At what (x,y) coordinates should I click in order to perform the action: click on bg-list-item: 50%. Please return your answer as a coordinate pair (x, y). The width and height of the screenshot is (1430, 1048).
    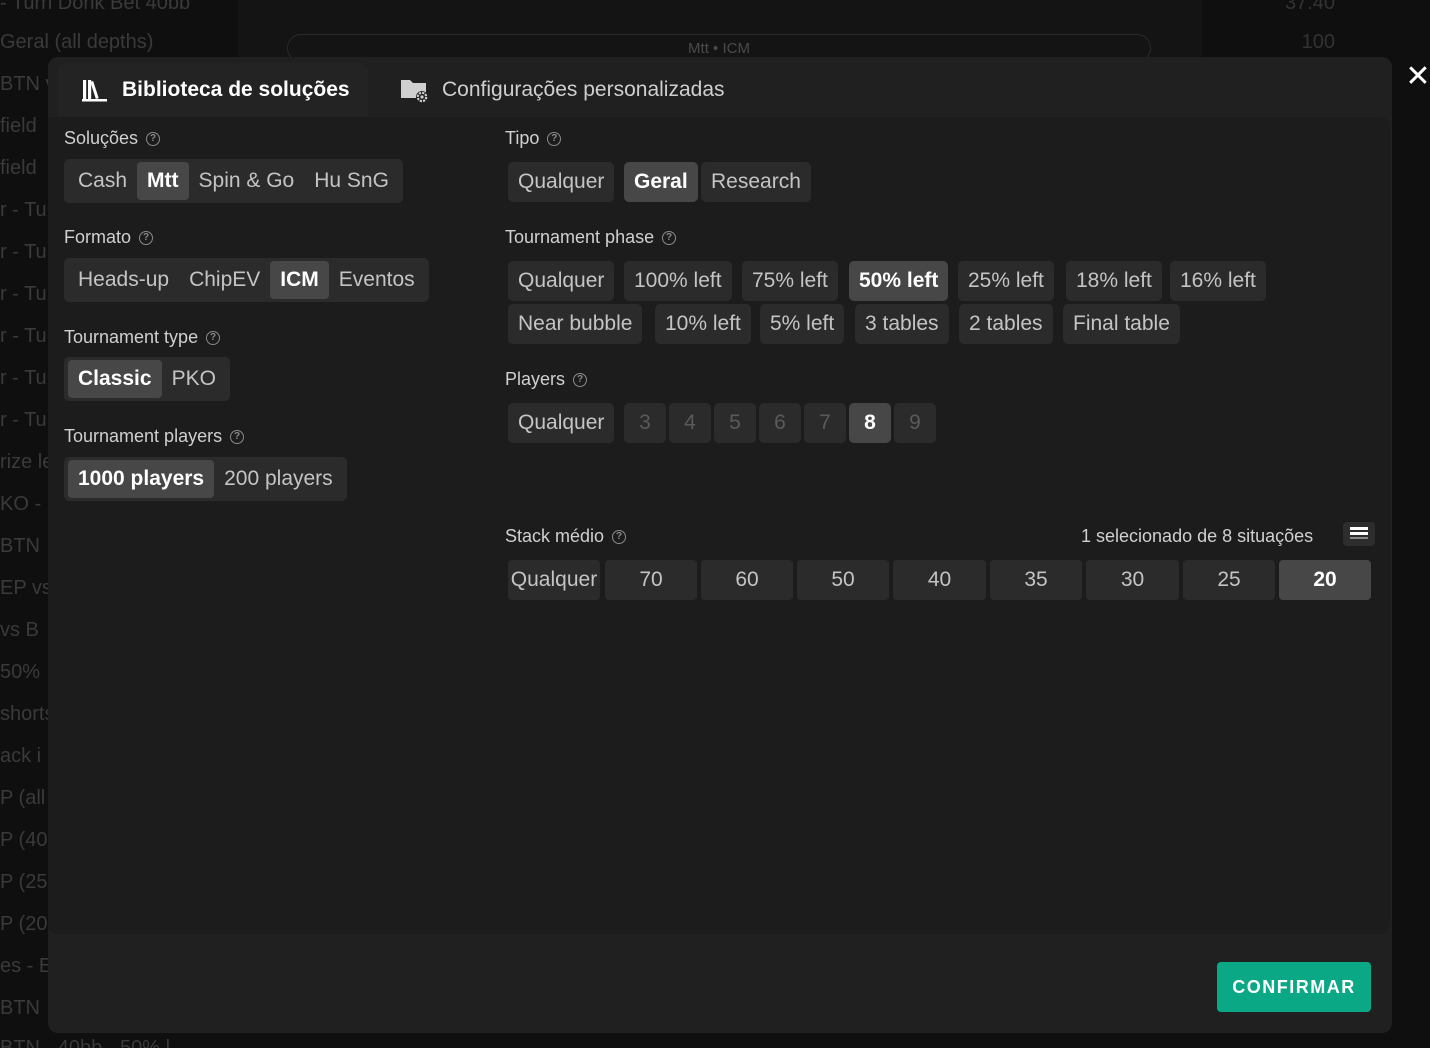
    Looking at the image, I should click on (20, 672).